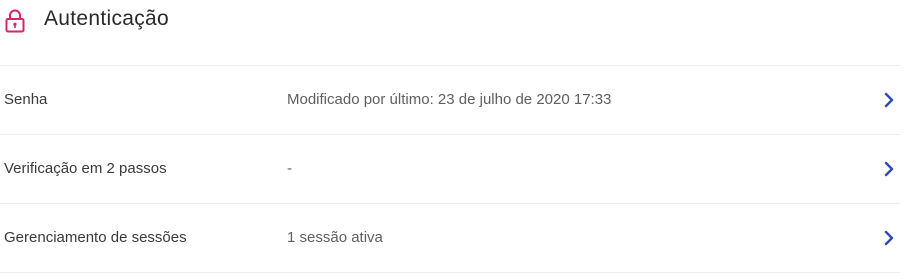 The image size is (912, 279). Describe the element at coordinates (15, 21) in the screenshot. I see `lock-icon` at that location.